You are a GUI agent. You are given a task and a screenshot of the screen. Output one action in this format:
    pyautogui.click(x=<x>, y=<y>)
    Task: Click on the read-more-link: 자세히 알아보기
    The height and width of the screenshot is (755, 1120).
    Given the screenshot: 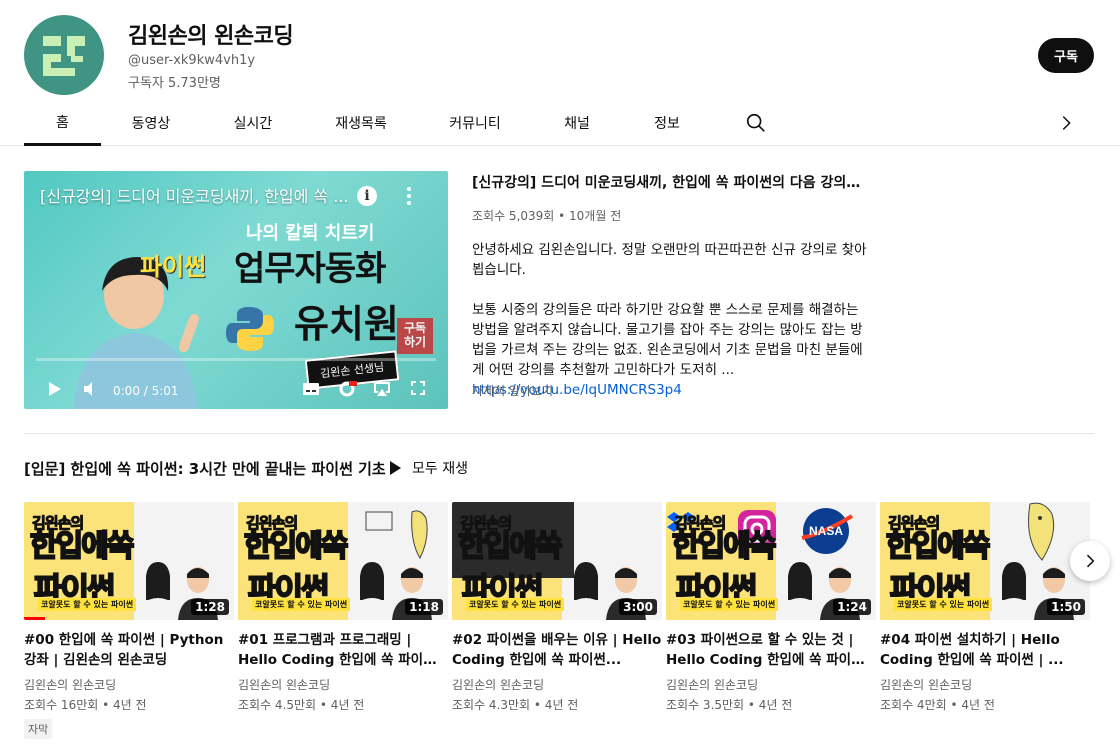 What is the action you would take?
    pyautogui.click(x=512, y=390)
    